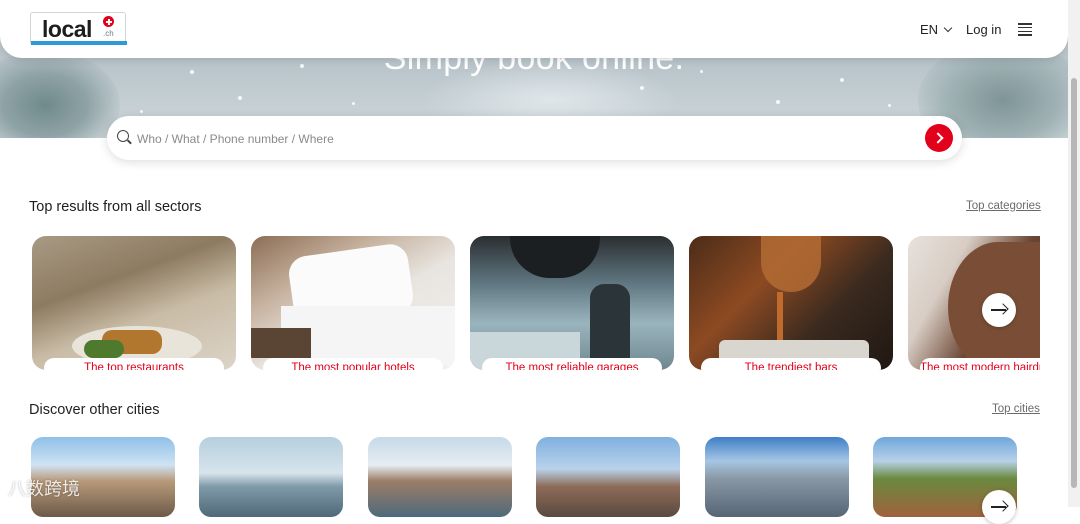  I want to click on card-label: The top restaurants, so click(134, 364).